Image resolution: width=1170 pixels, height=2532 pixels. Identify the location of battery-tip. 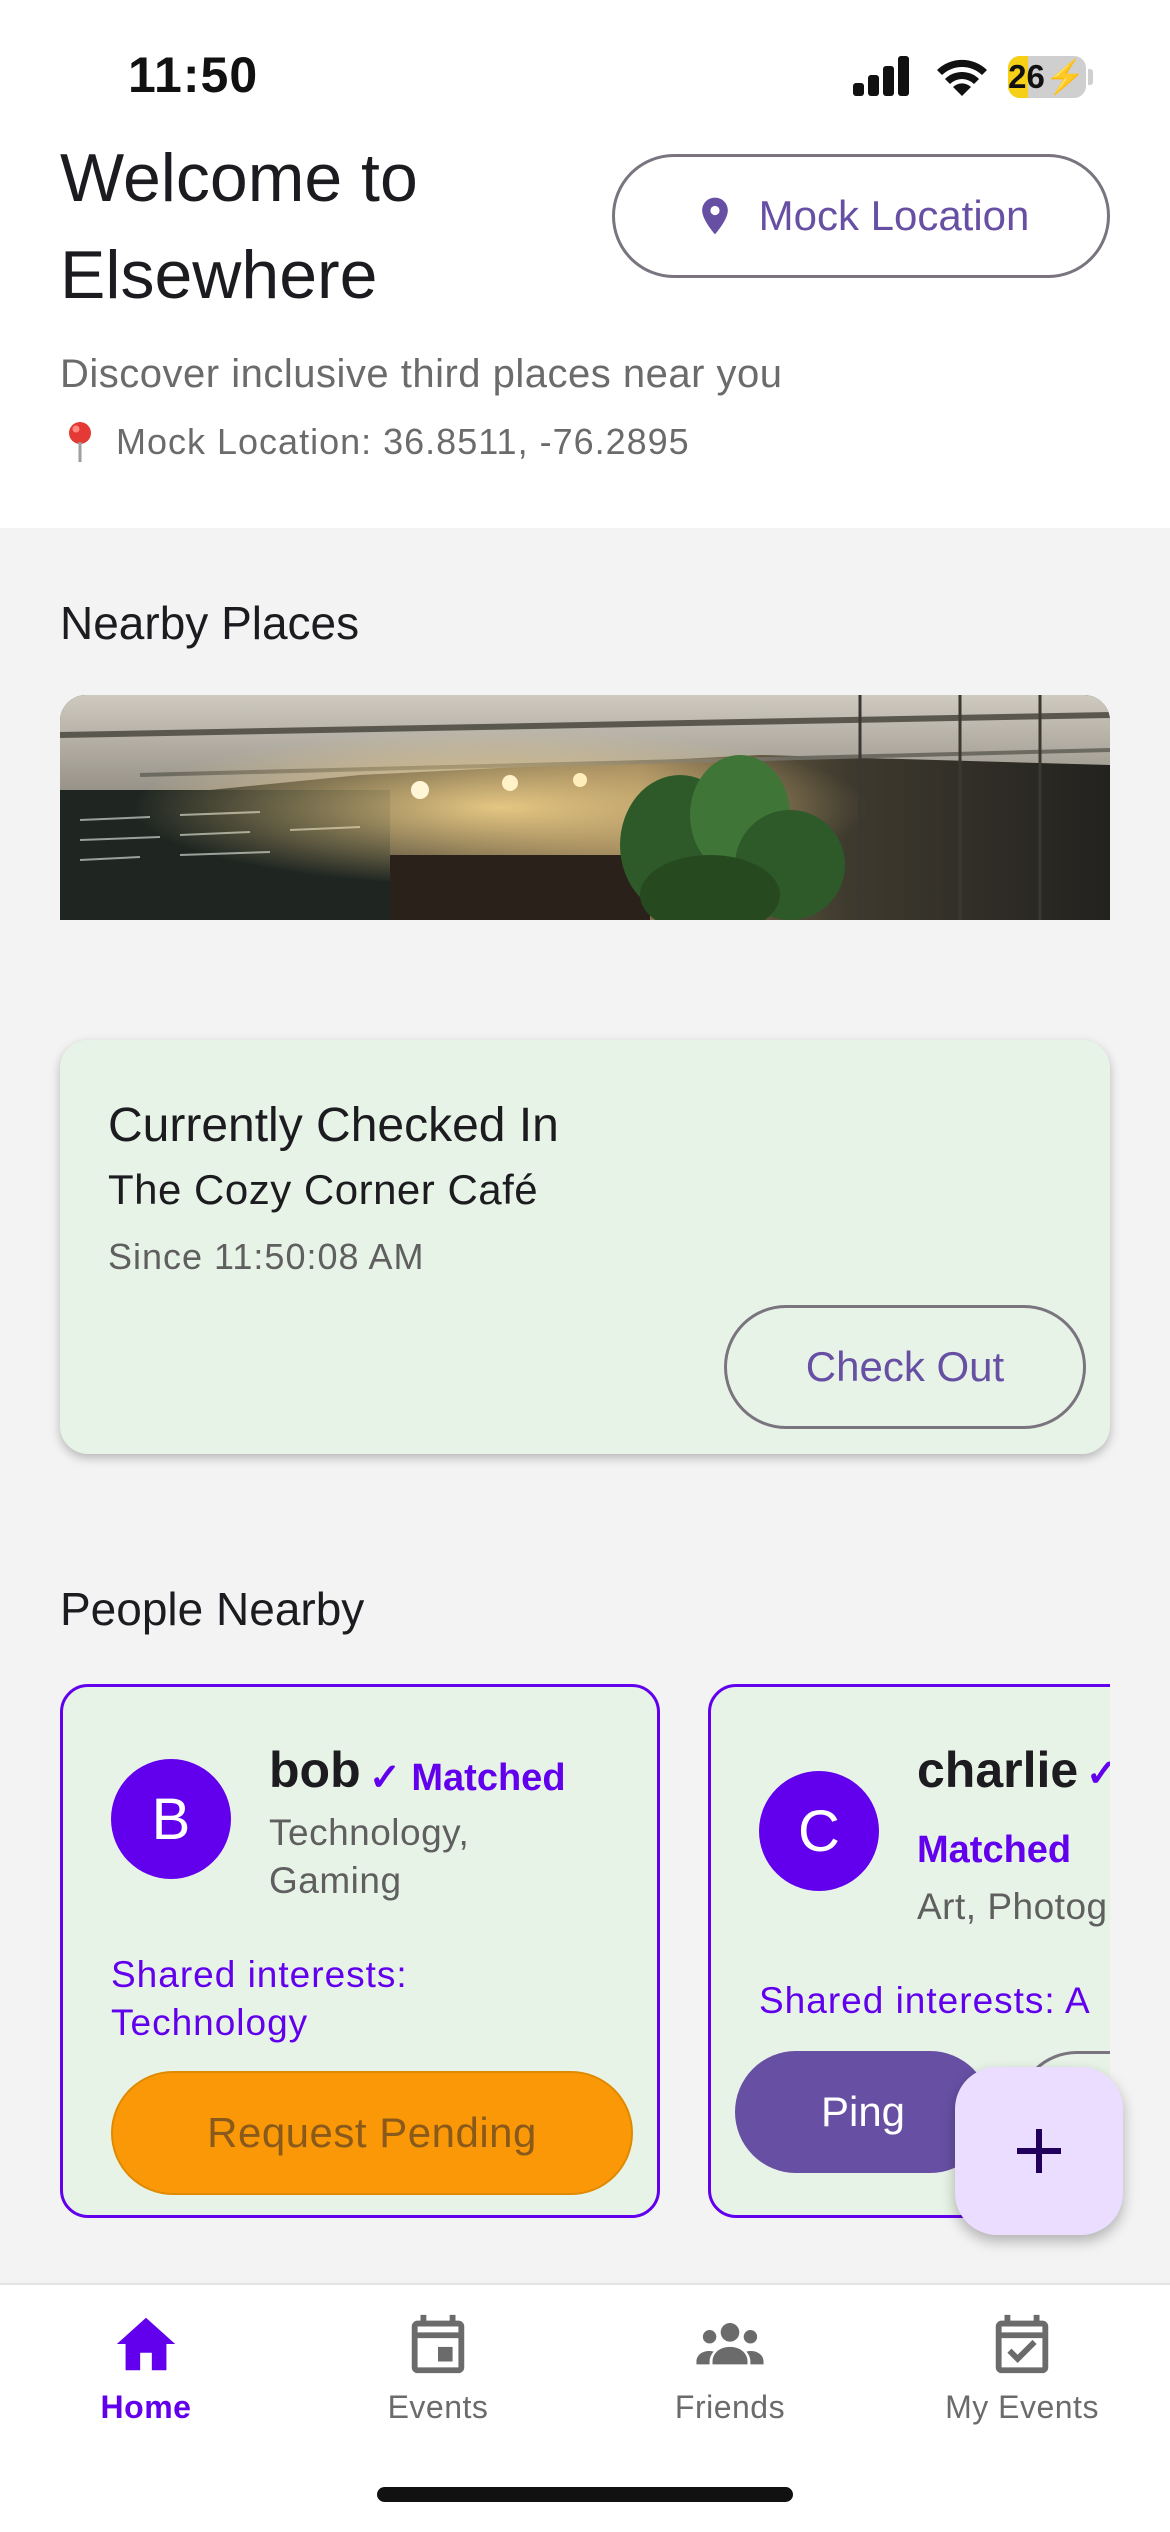
(1090, 77).